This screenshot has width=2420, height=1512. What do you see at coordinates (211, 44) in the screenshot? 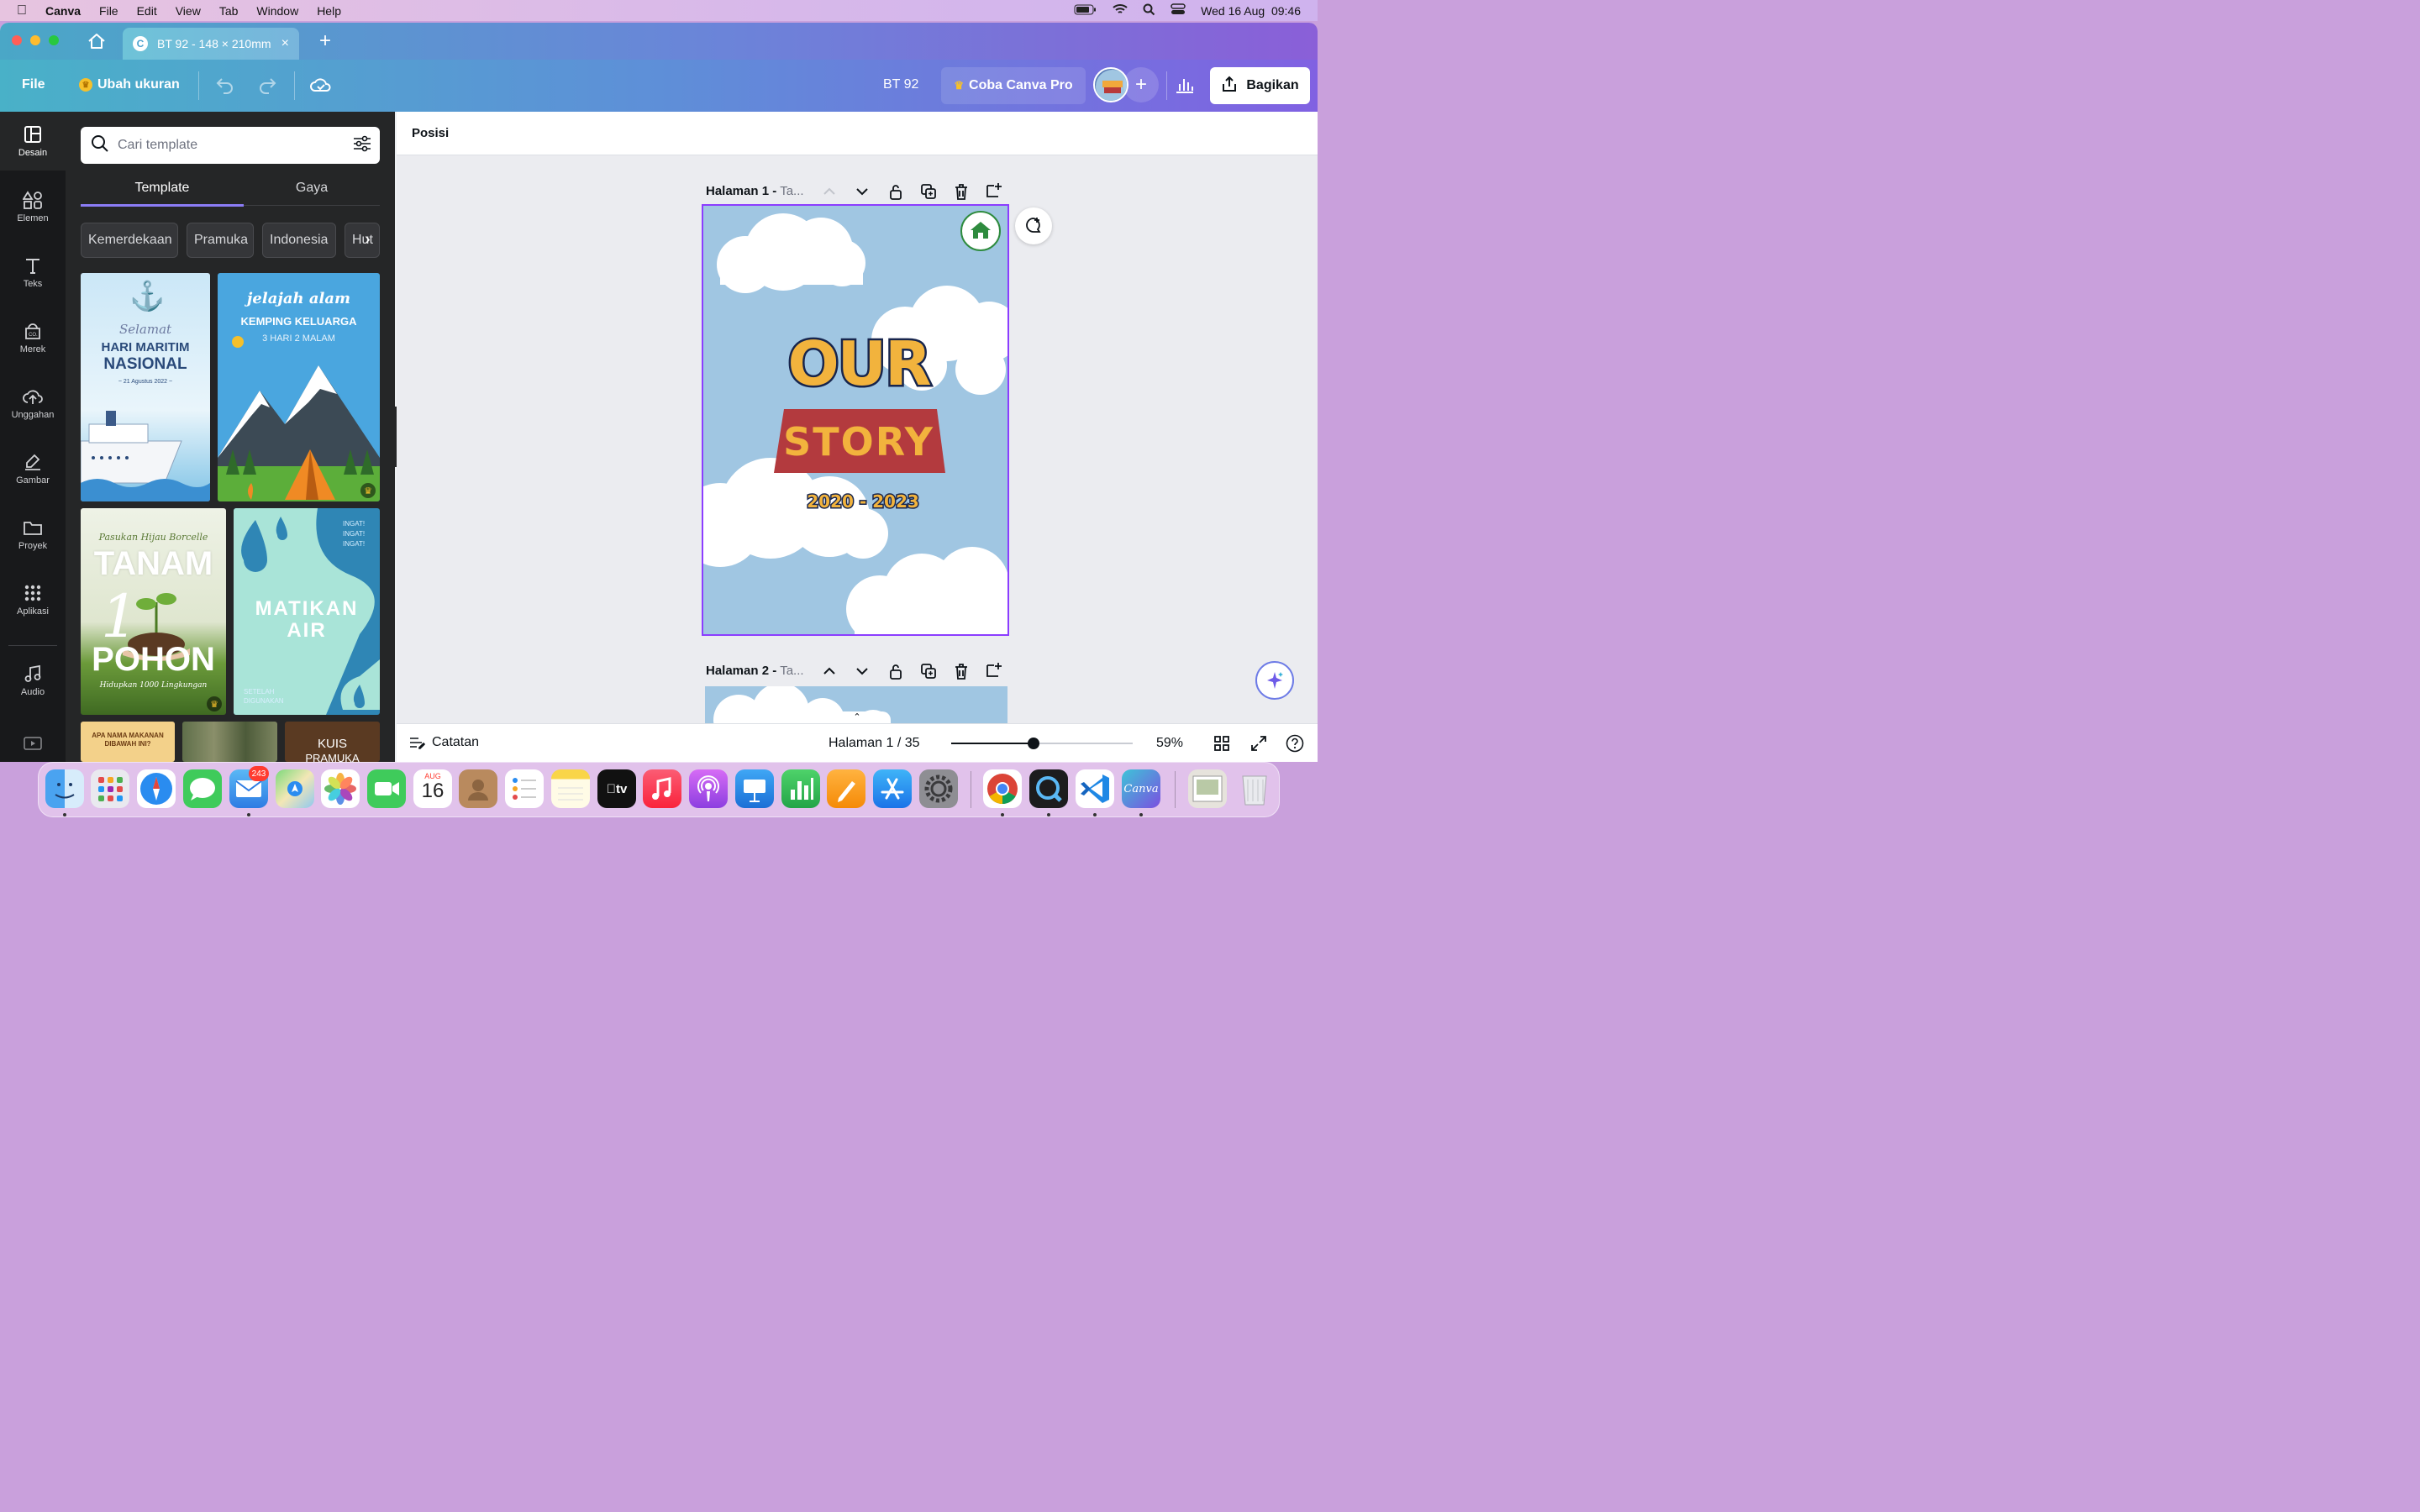
I see `browser-tab: C BT 92 - 148 × 210mm ×` at bounding box center [211, 44].